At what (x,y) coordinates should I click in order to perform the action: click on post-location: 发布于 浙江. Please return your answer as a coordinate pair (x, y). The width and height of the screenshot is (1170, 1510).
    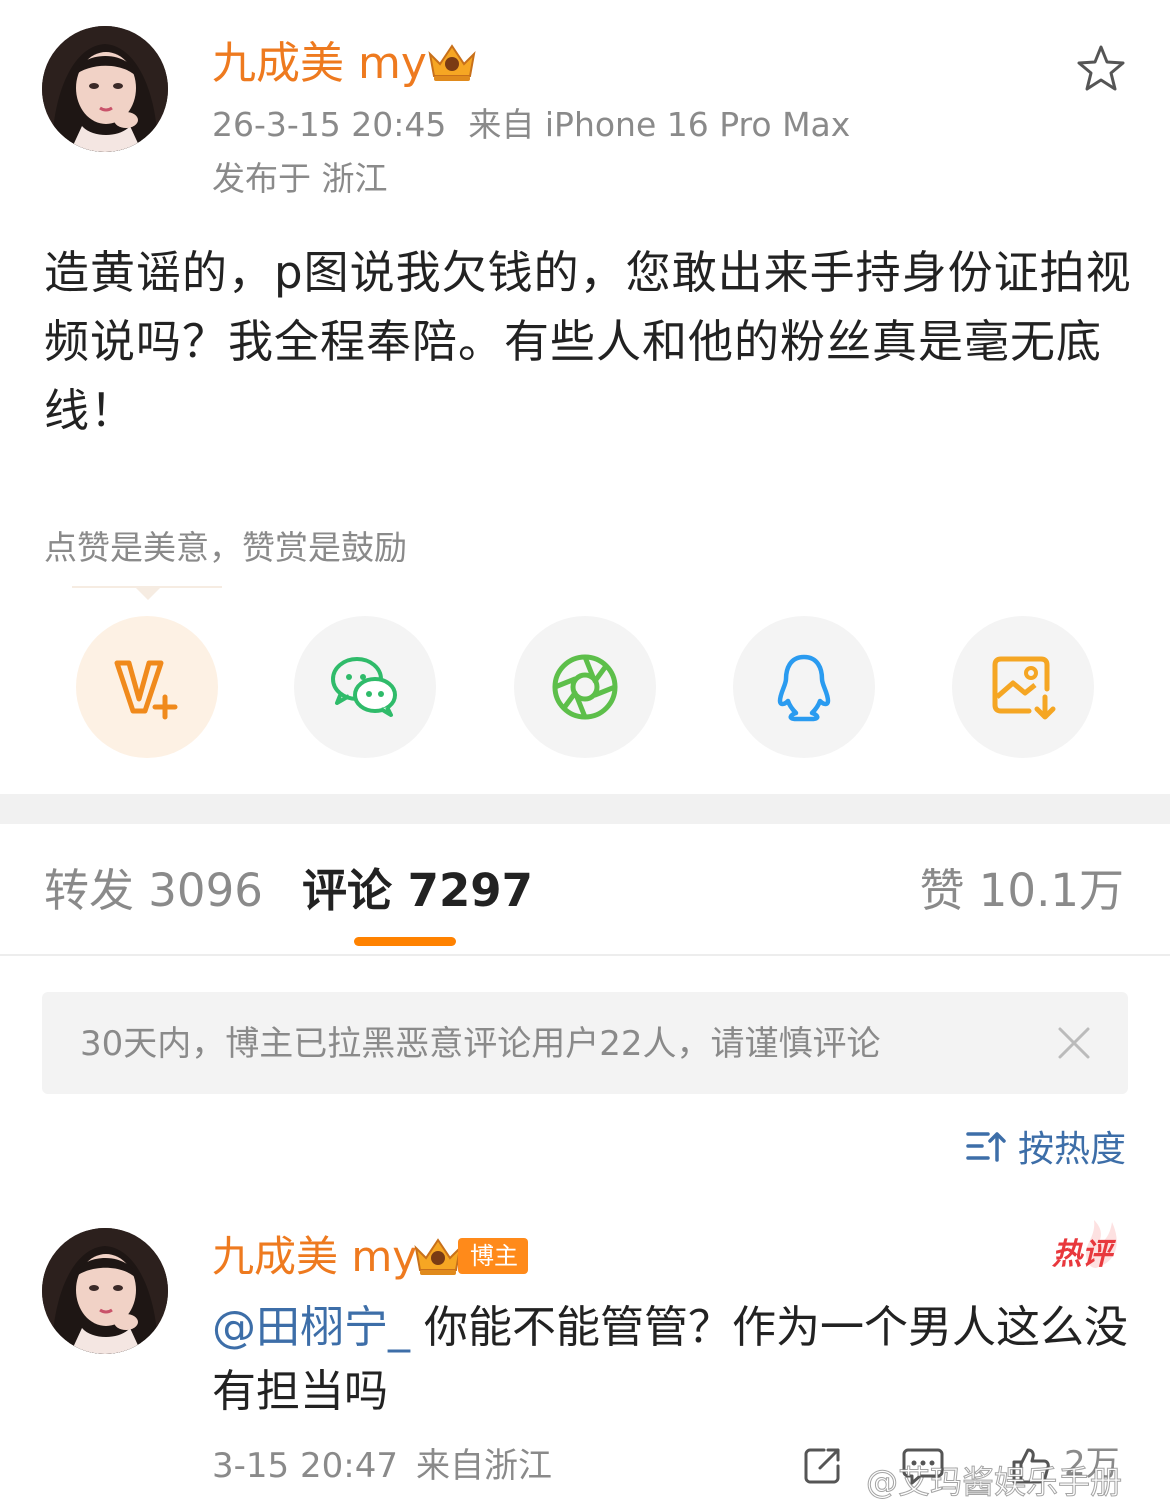
    Looking at the image, I should click on (300, 178).